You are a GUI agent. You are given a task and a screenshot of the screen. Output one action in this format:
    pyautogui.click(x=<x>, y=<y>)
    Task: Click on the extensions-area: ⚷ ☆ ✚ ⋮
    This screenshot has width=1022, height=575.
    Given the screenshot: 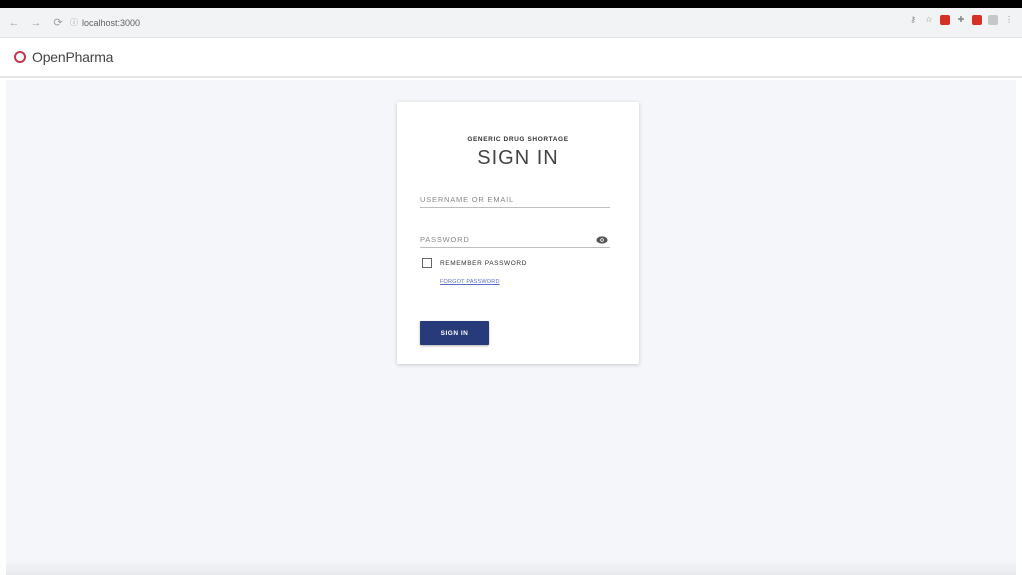 What is the action you would take?
    pyautogui.click(x=961, y=20)
    